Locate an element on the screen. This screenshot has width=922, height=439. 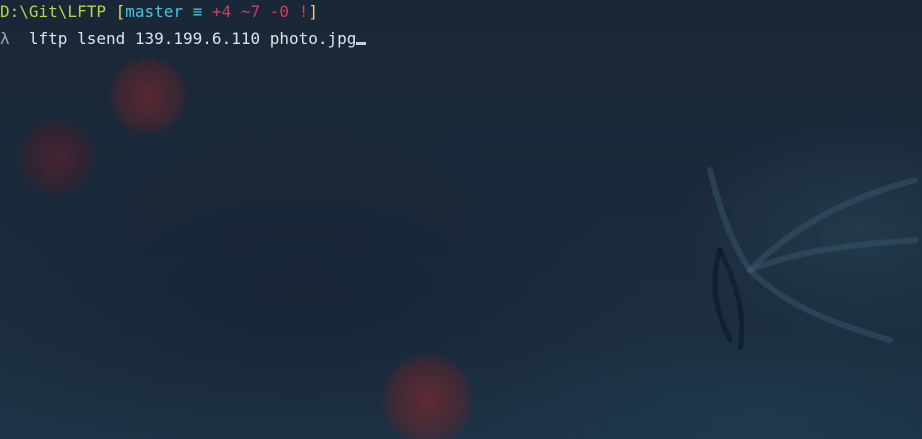
prompt-line: D:\Git\LFTP [master ≡ +4 ~7 -0 !] is located at coordinates (183, 13).